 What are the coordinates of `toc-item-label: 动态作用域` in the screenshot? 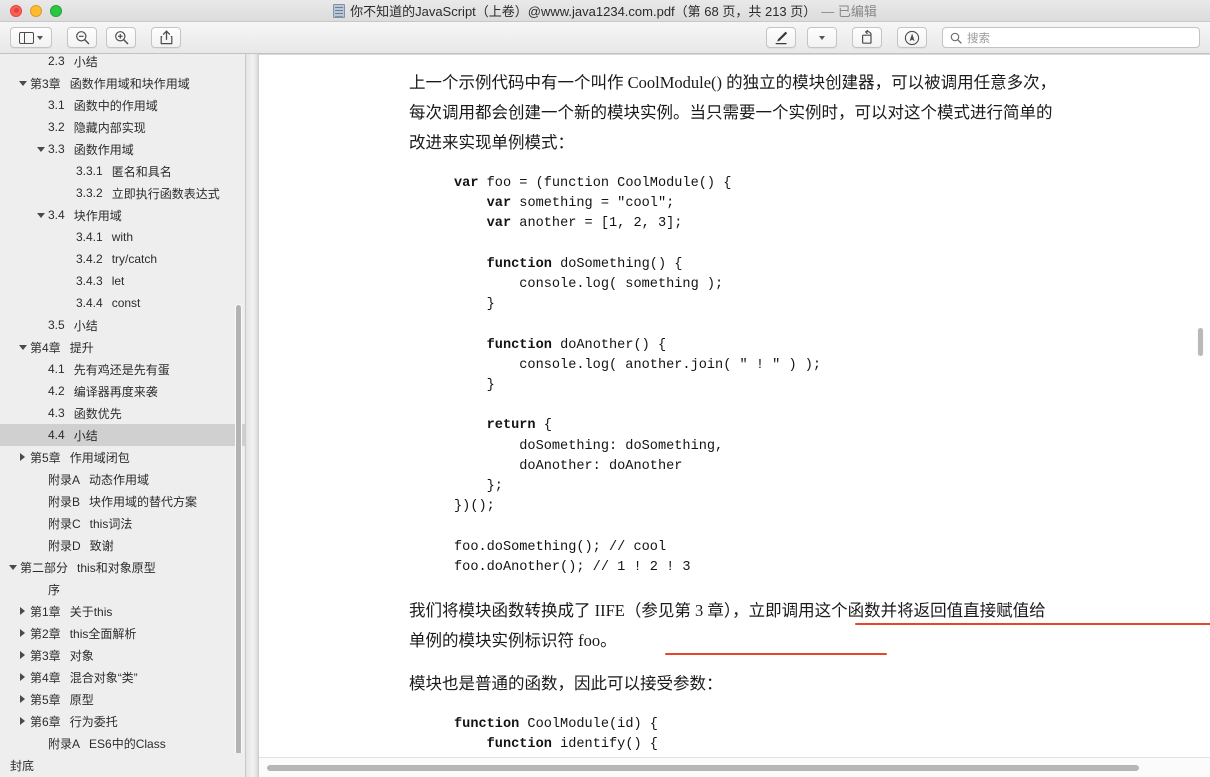 It's located at (119, 479).